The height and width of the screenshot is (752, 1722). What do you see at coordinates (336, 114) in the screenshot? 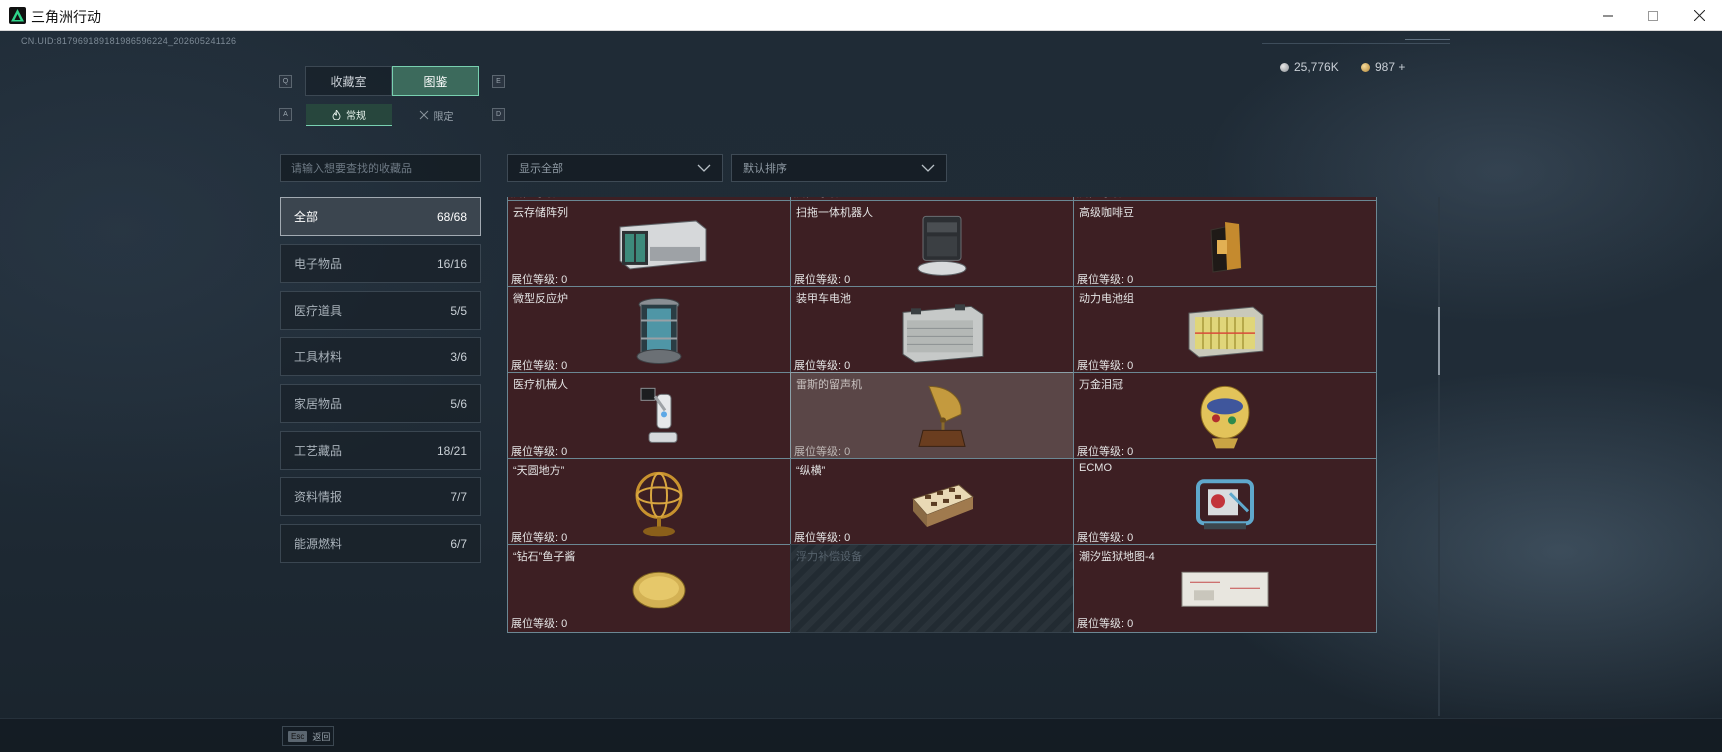
I see `flame-icon` at bounding box center [336, 114].